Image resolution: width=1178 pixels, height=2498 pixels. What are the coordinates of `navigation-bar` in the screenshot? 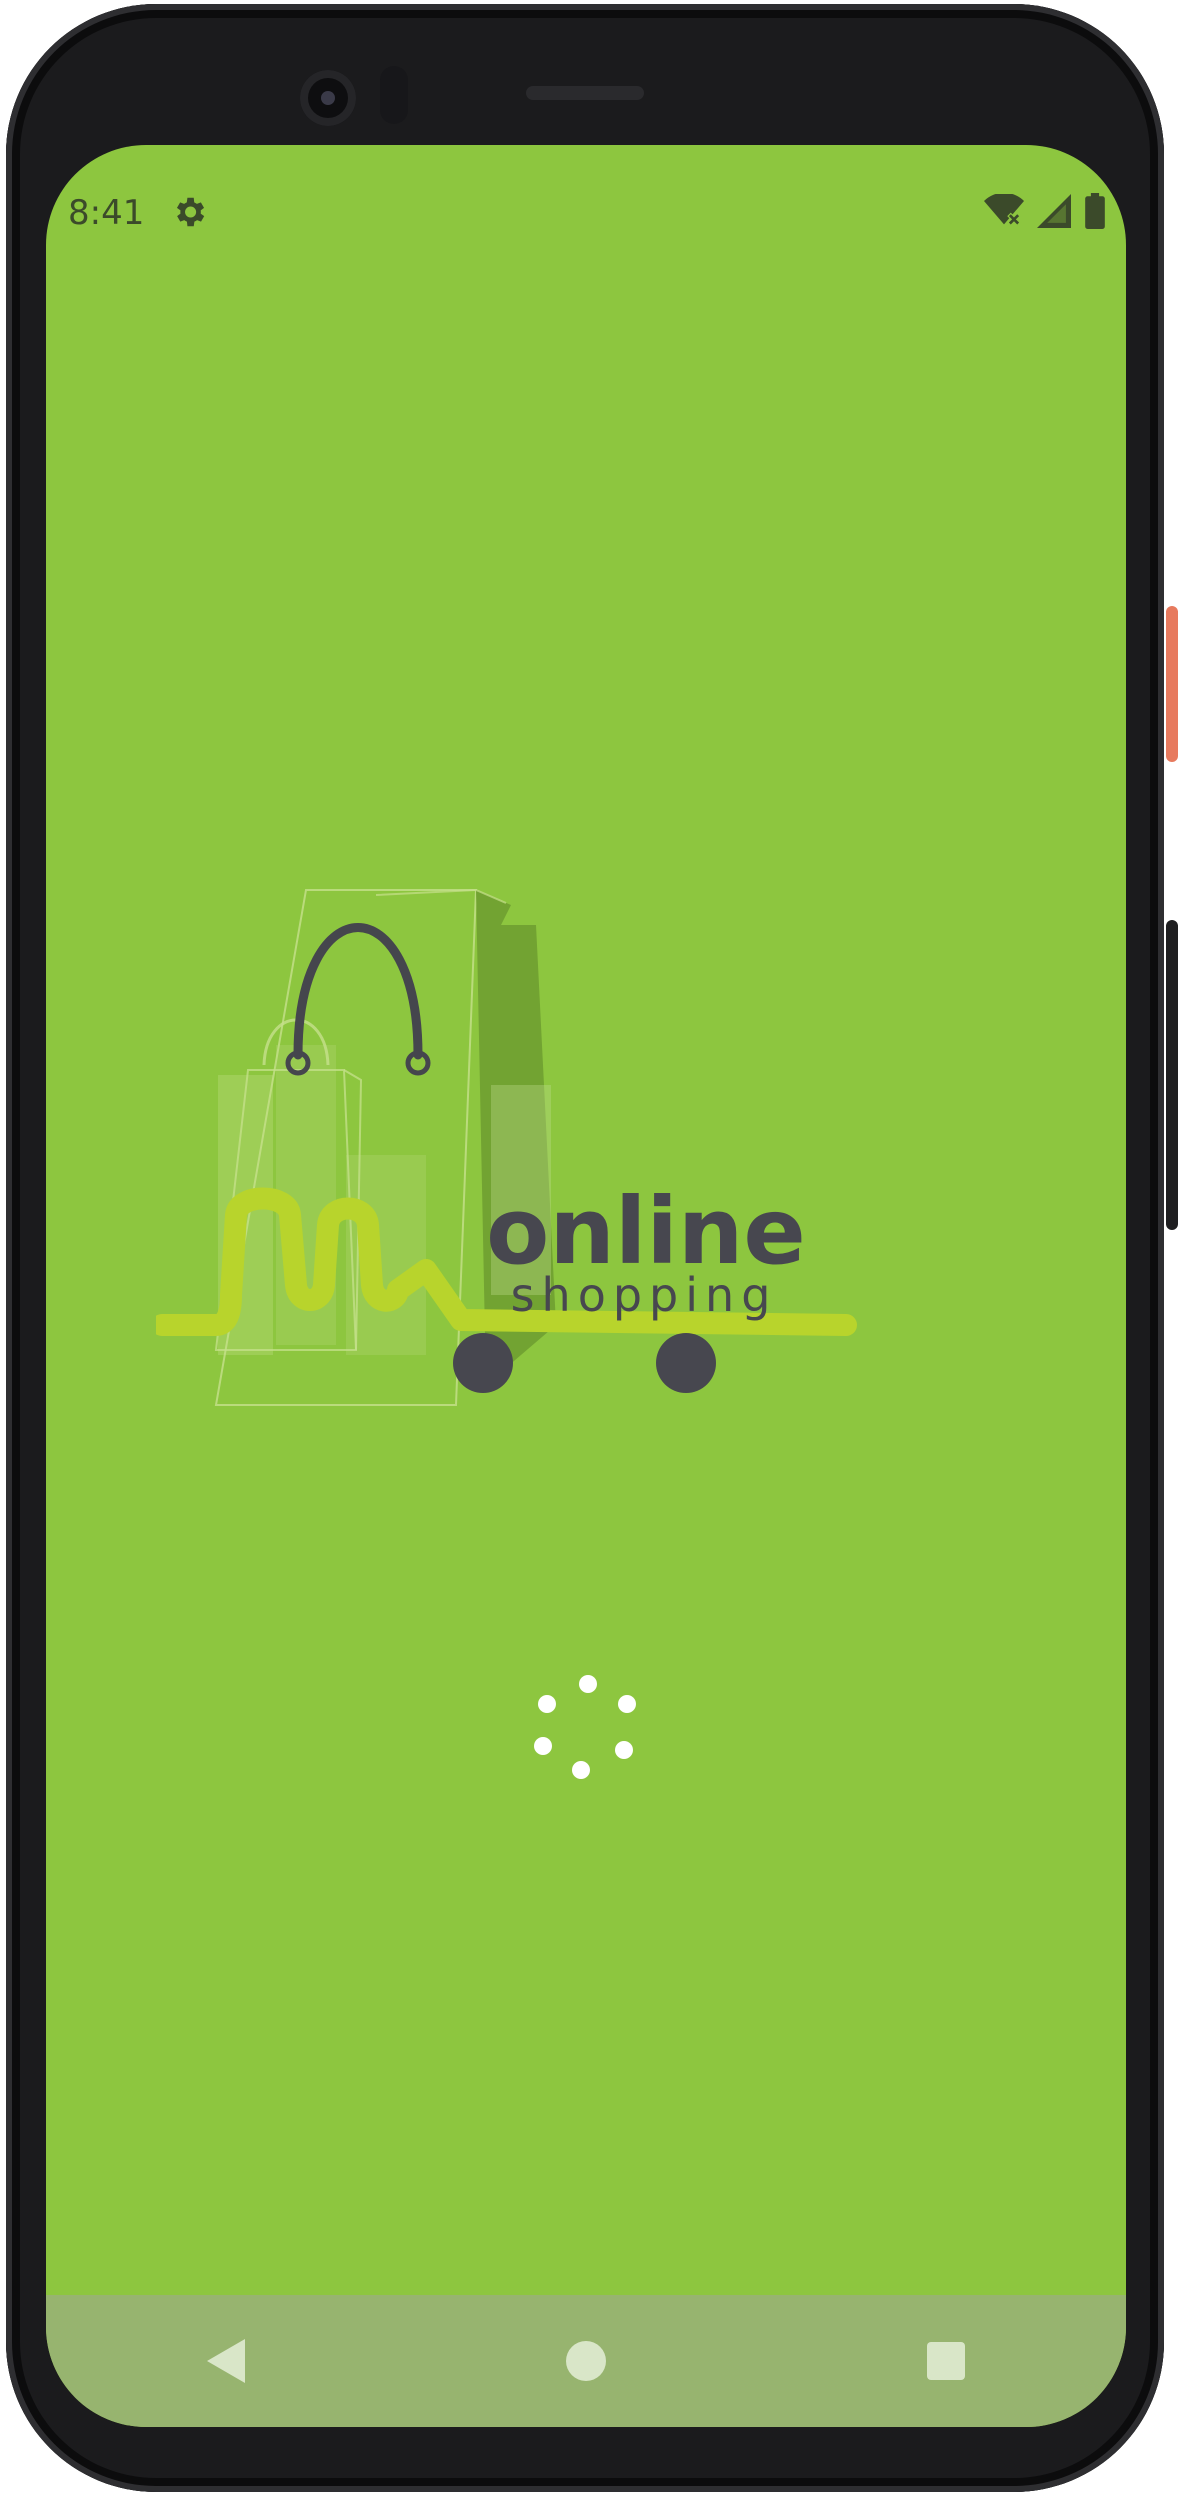 It's located at (586, 2361).